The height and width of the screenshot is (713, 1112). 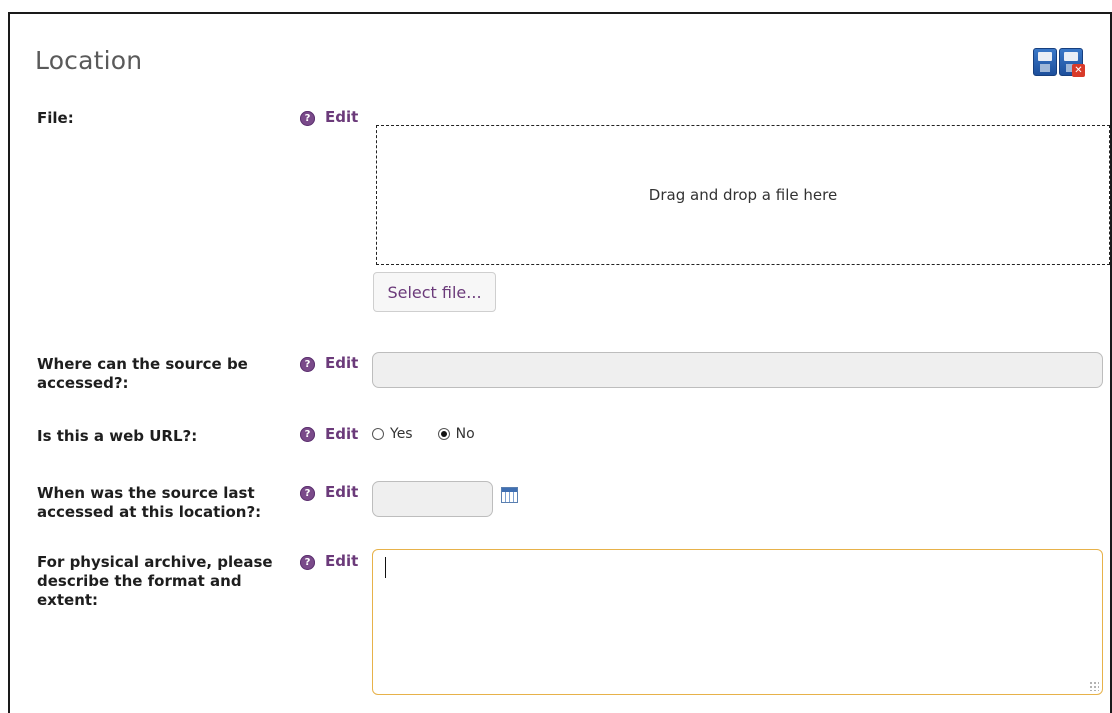 I want to click on edit-link-file: Edit, so click(x=341, y=117).